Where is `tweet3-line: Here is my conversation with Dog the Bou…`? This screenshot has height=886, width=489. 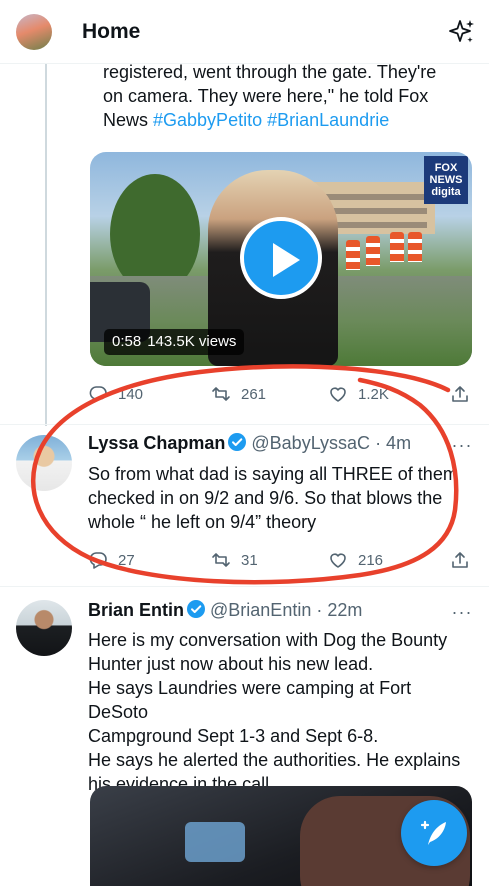 tweet3-line: Here is my conversation with Dog the Bou… is located at coordinates (268, 640).